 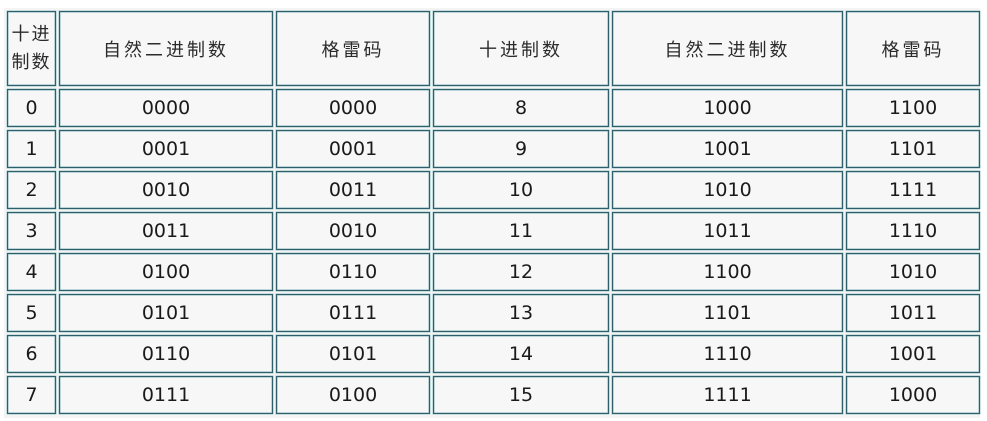 I want to click on table-row: 5 0101 0111 13 1101 1011, so click(x=493, y=313).